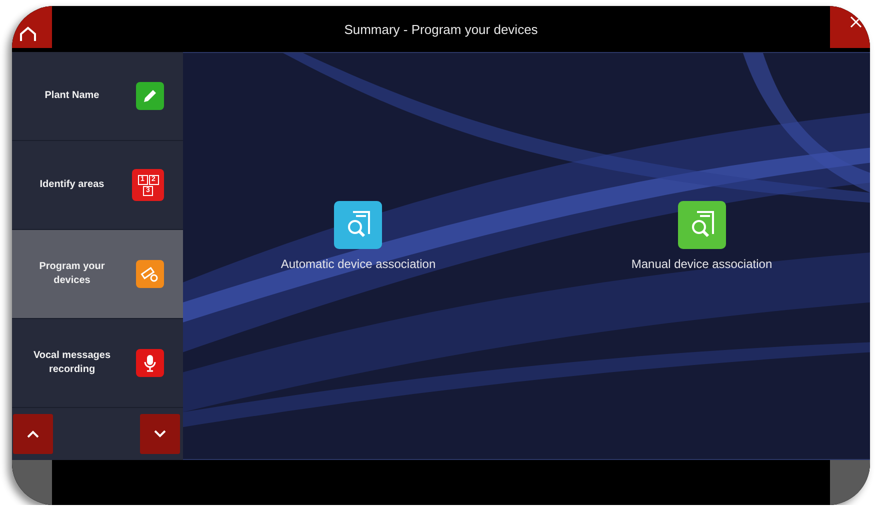  I want to click on association-button: Automatic device association, so click(358, 236).